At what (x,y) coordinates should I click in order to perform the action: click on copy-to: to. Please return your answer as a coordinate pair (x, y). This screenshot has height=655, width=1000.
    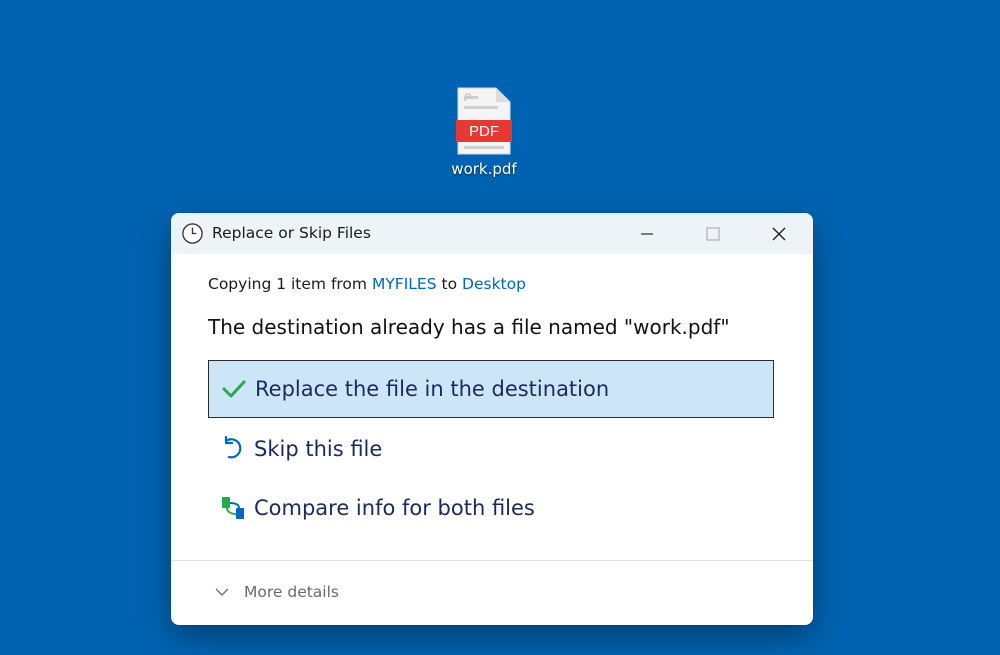
    Looking at the image, I should click on (449, 284).